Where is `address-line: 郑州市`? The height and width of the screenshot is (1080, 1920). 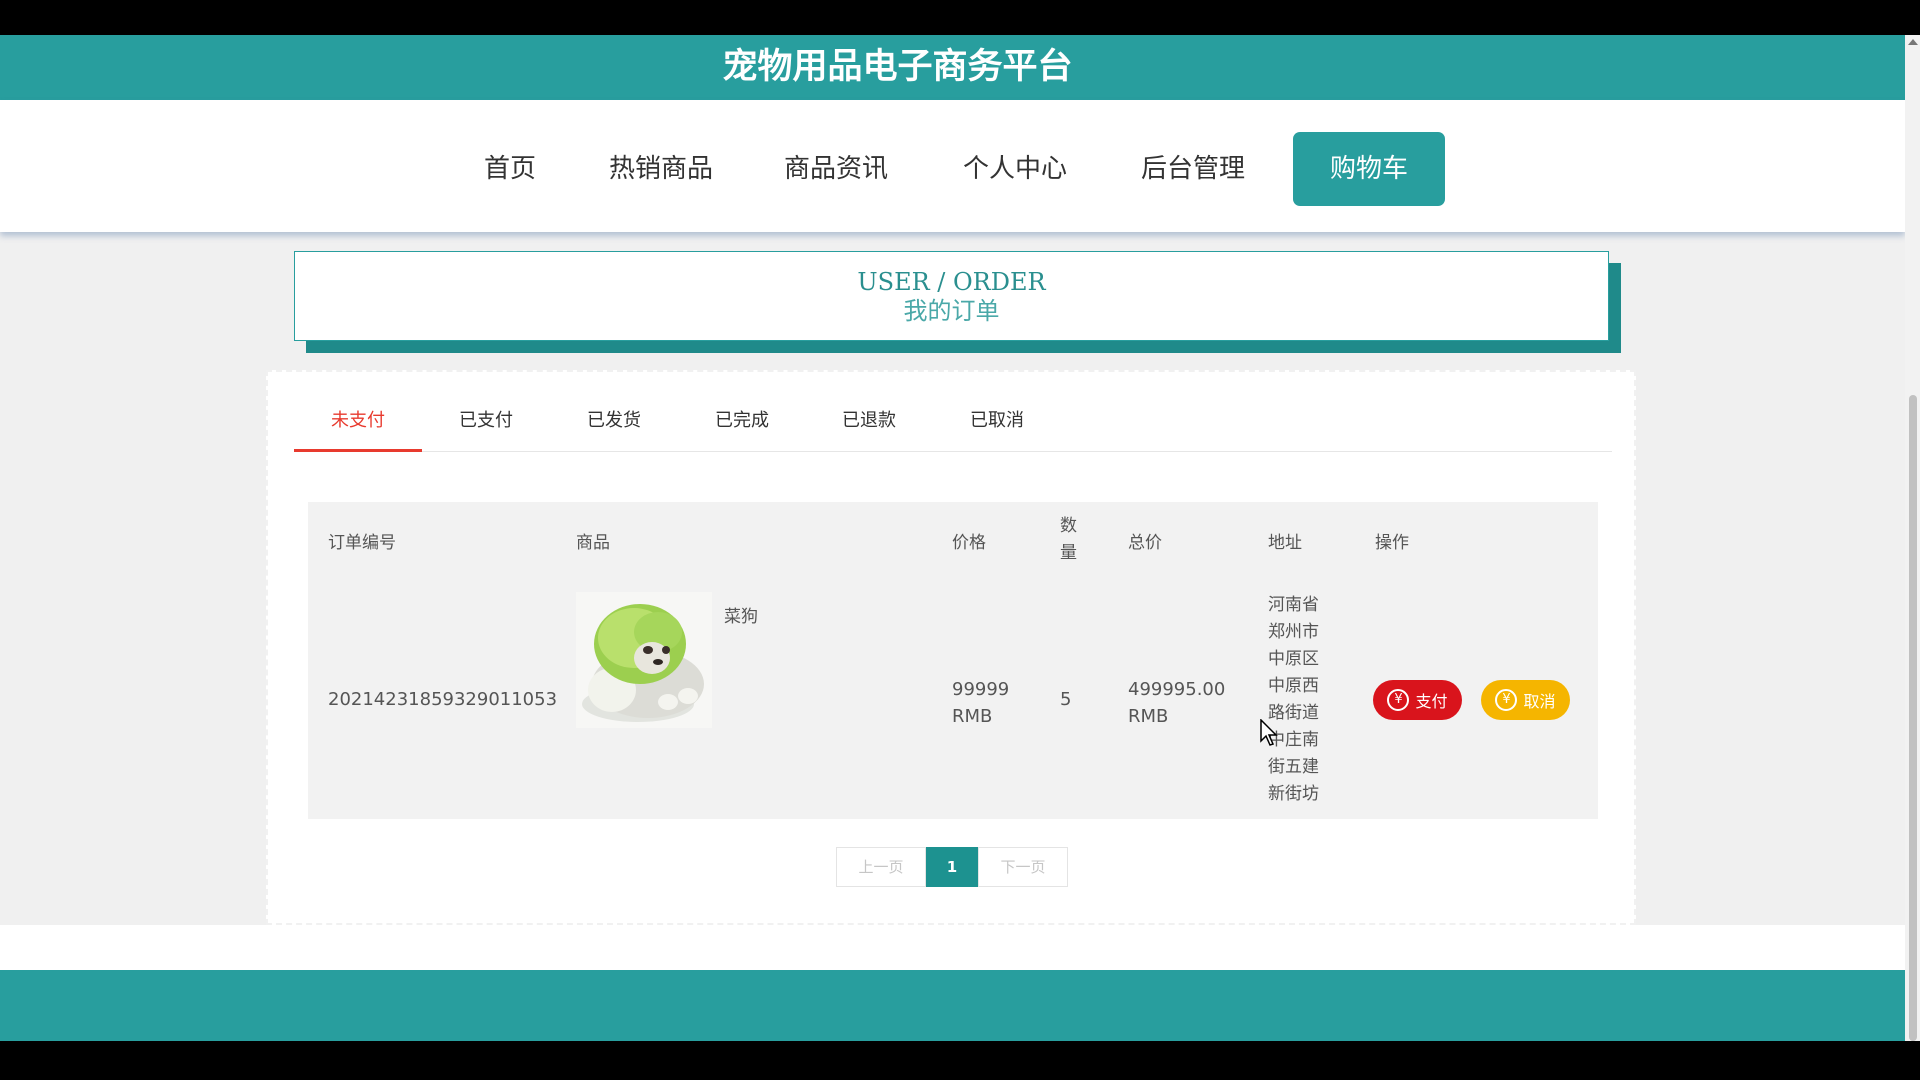 address-line: 郑州市 is located at coordinates (1293, 632).